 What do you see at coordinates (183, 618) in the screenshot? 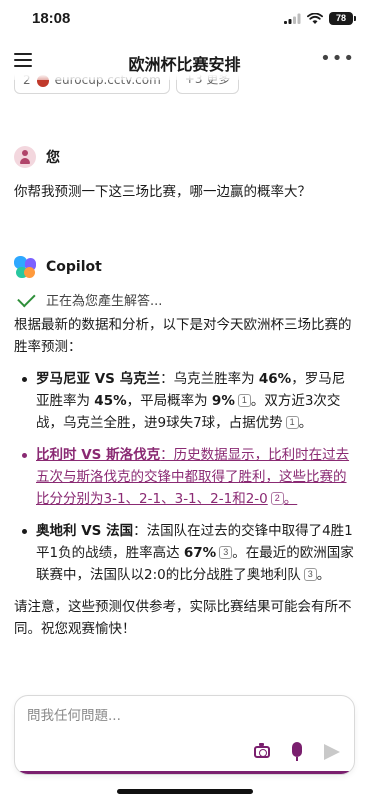
I see `answer-outro: 请注意，这些预测仅供参考，实际比赛结果可能会有所不同。祝您观赛愉快！` at bounding box center [183, 618].